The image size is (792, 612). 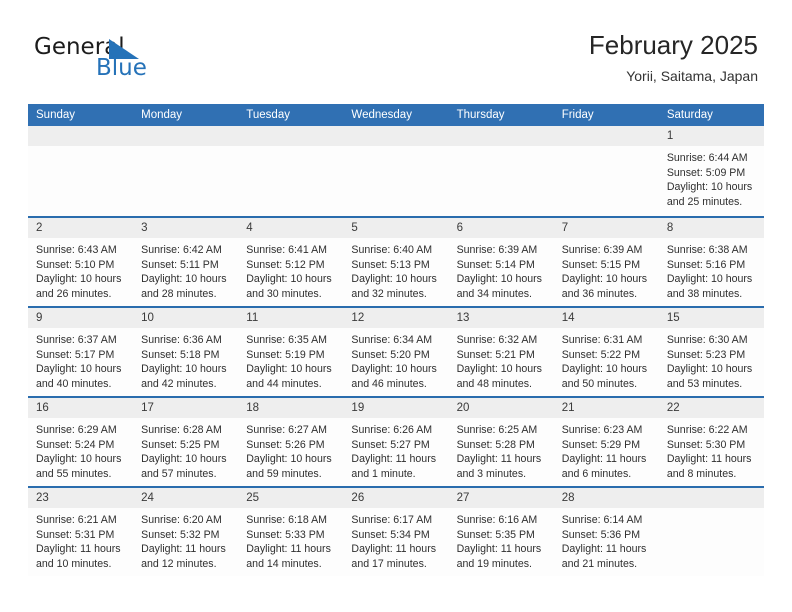 What do you see at coordinates (606, 498) in the screenshot?
I see `day-number: 28` at bounding box center [606, 498].